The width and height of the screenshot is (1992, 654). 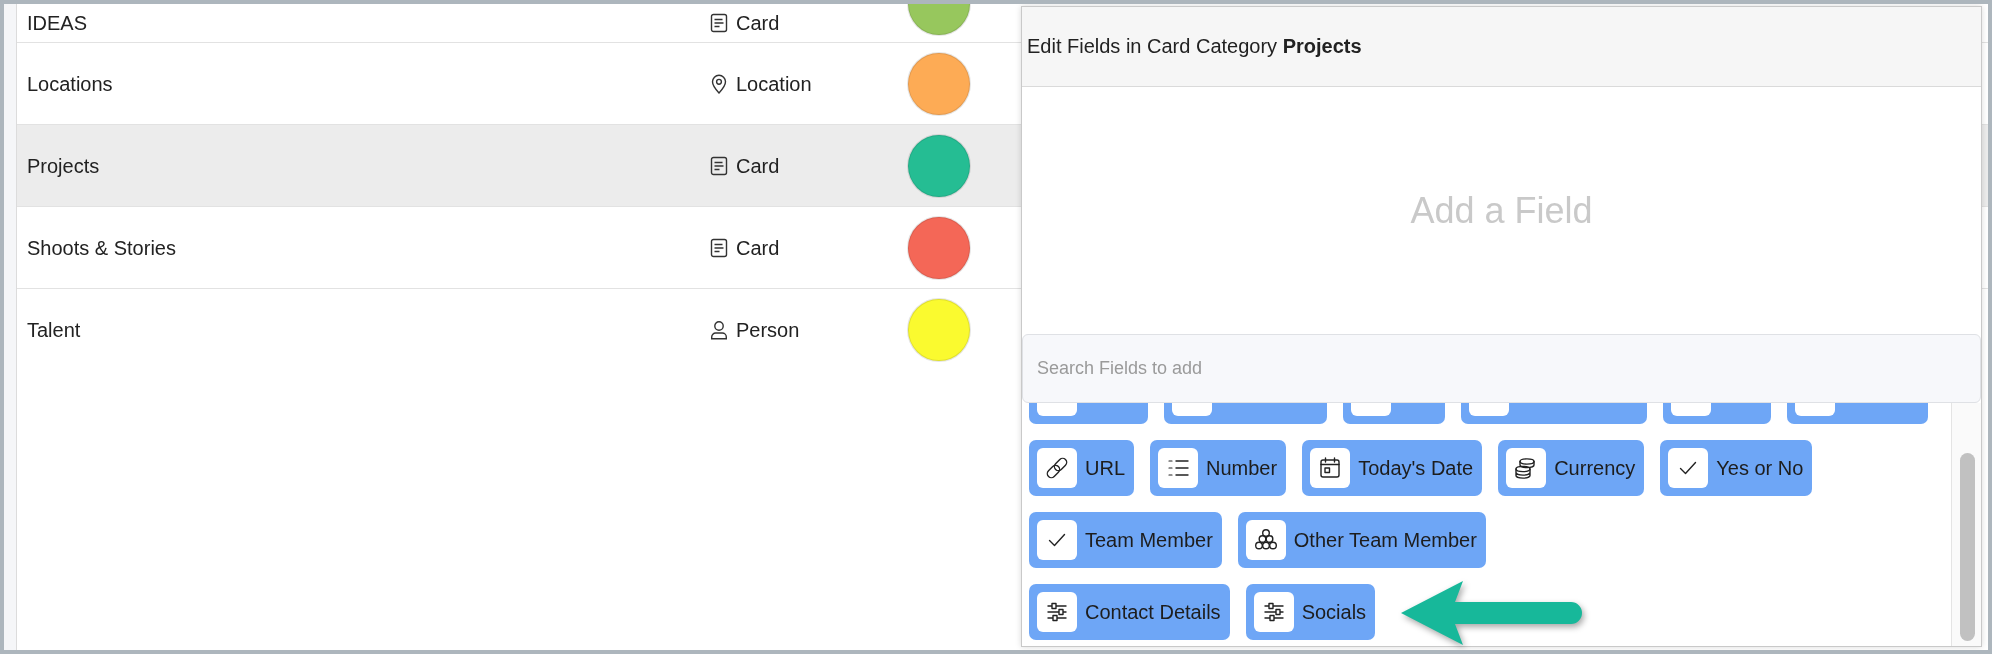 I want to click on category-name: Talent, so click(x=54, y=330).